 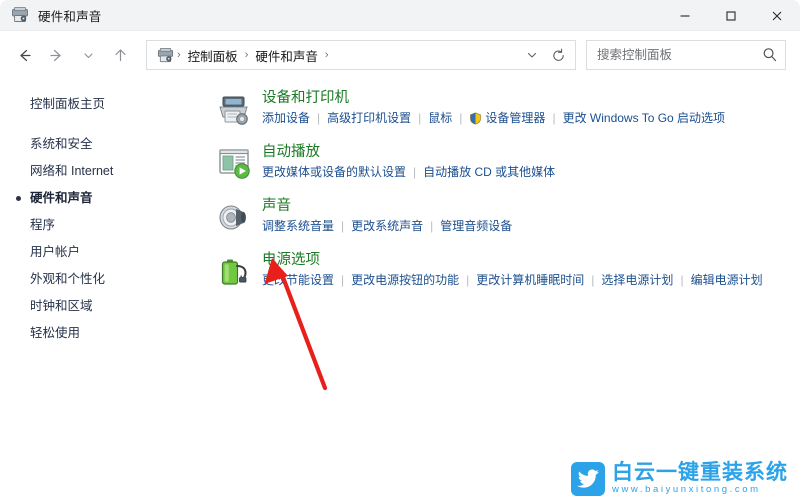 I want to click on sidebar-item-label: 系统和安全, so click(x=61, y=144).